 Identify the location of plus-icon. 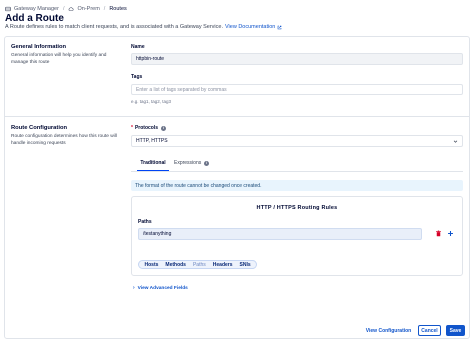
(450, 233).